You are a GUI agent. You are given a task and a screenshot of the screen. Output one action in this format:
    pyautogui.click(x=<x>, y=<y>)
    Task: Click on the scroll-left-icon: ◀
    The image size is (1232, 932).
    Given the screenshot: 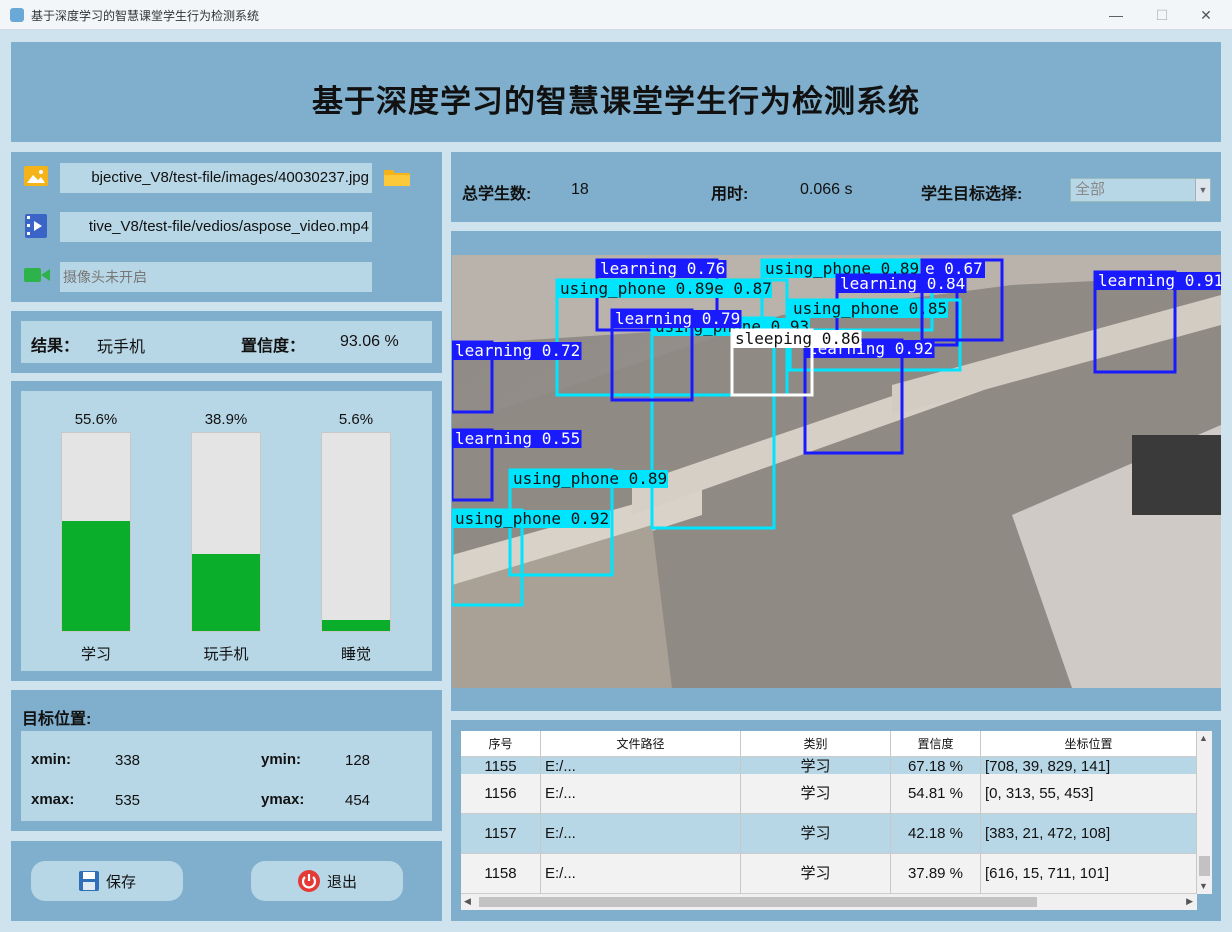 What is the action you would take?
    pyautogui.click(x=467, y=901)
    